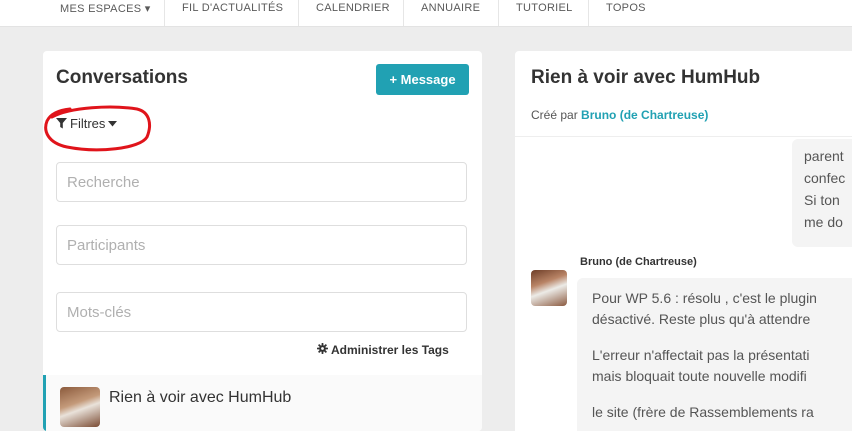 The image size is (852, 431). I want to click on created-by: Créé par Bruno (de Chartreuse), so click(619, 115).